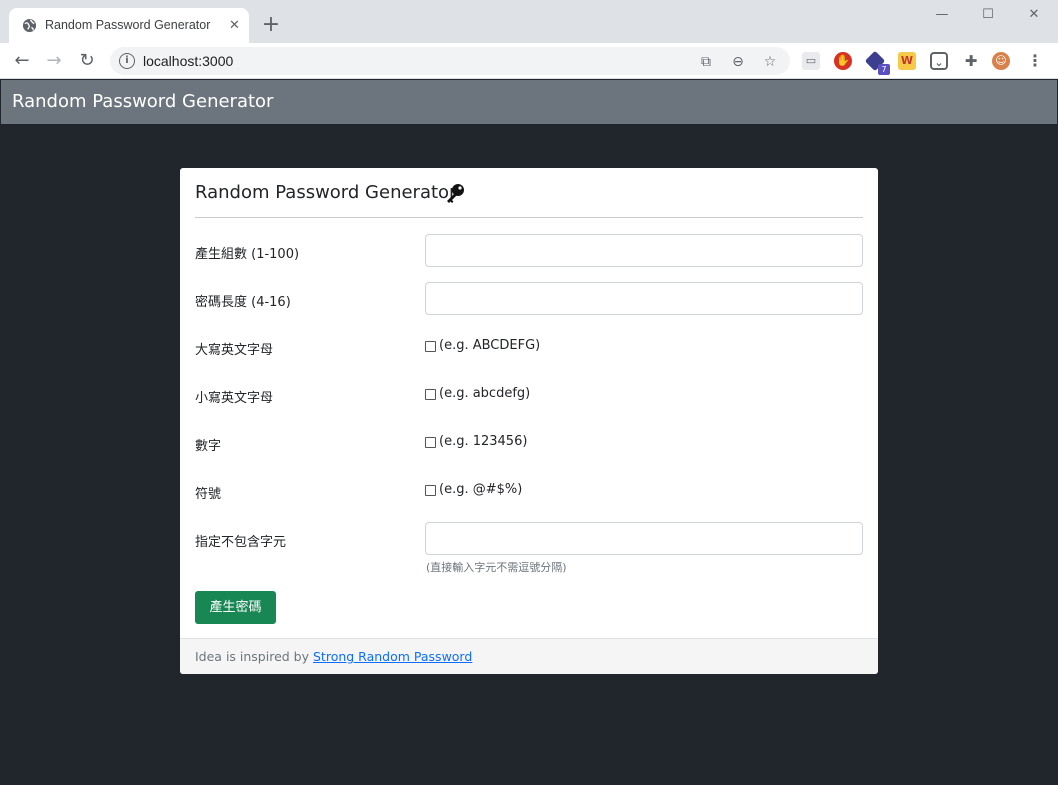 The width and height of the screenshot is (1058, 785). What do you see at coordinates (529, 217) in the screenshot?
I see `title-divider` at bounding box center [529, 217].